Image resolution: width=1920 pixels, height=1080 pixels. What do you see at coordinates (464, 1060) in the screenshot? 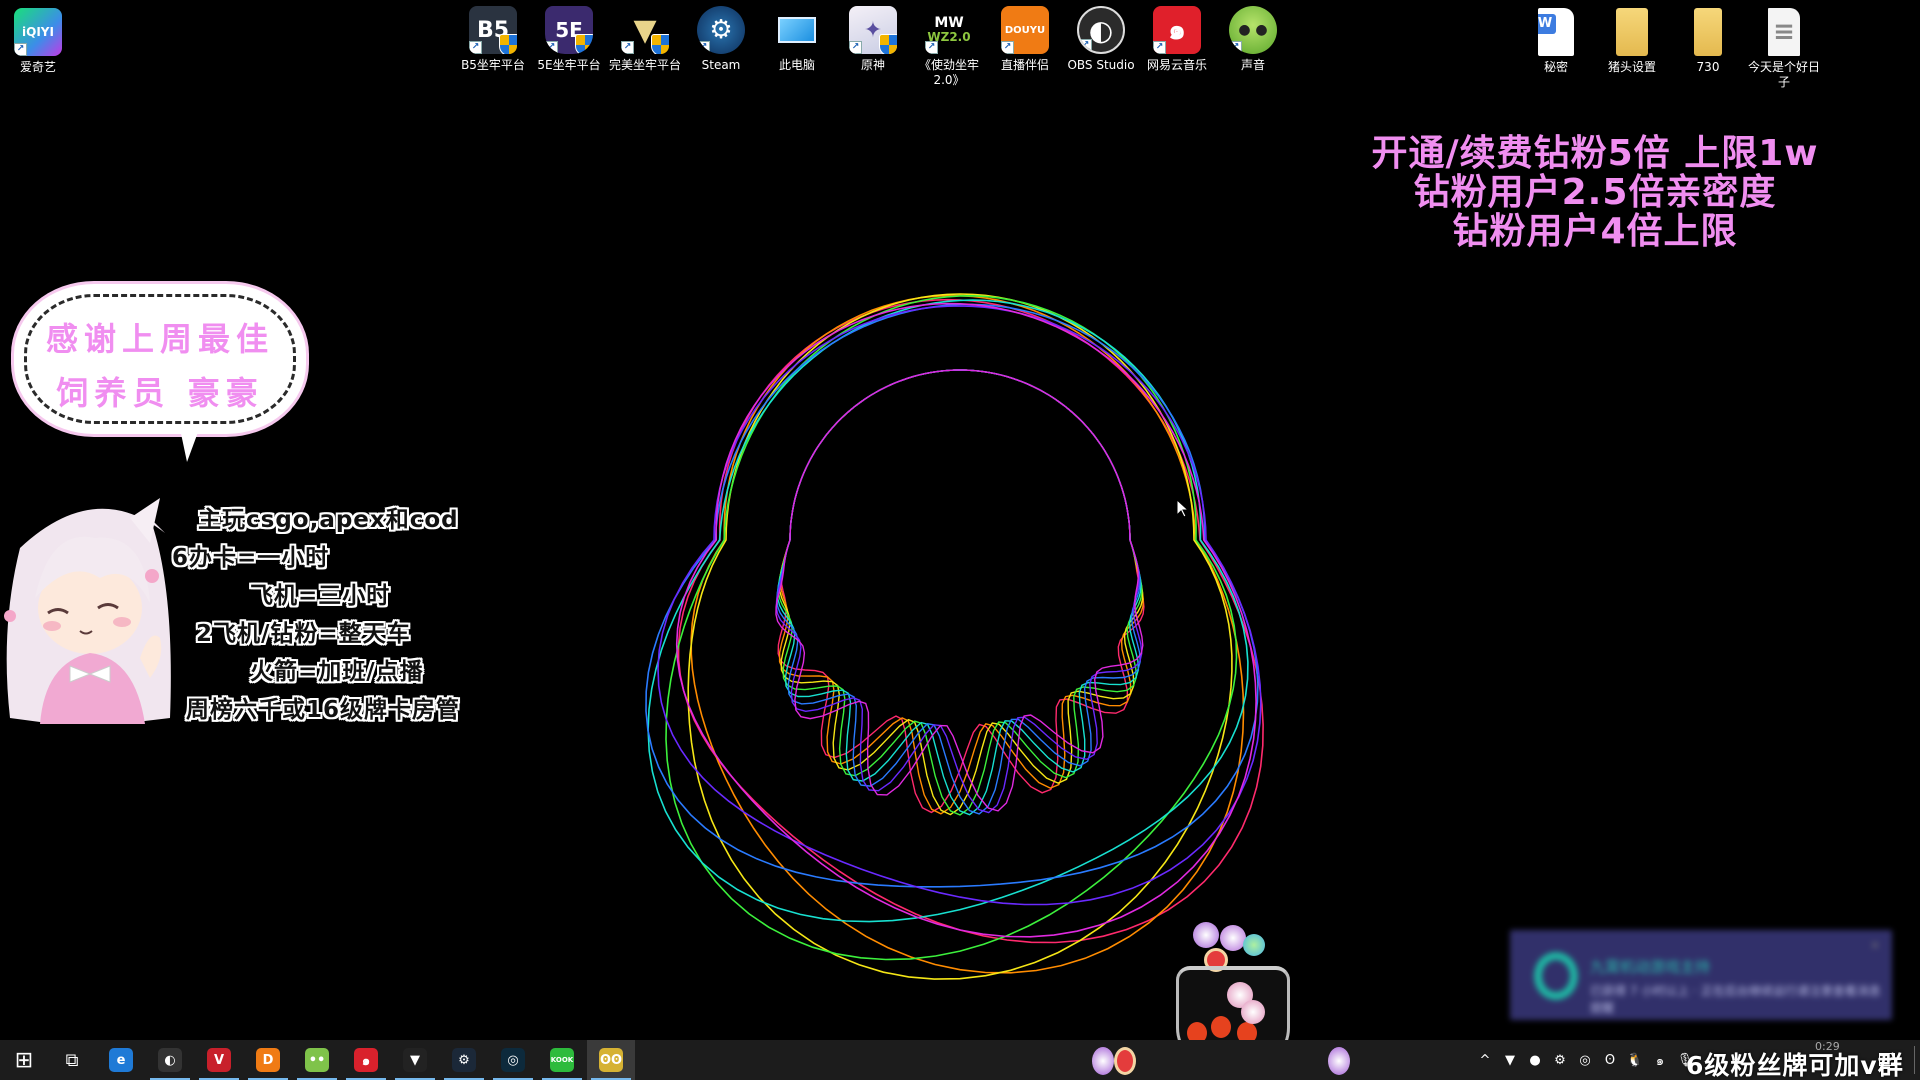
I see `taskbar-app-steam: ⚙` at bounding box center [464, 1060].